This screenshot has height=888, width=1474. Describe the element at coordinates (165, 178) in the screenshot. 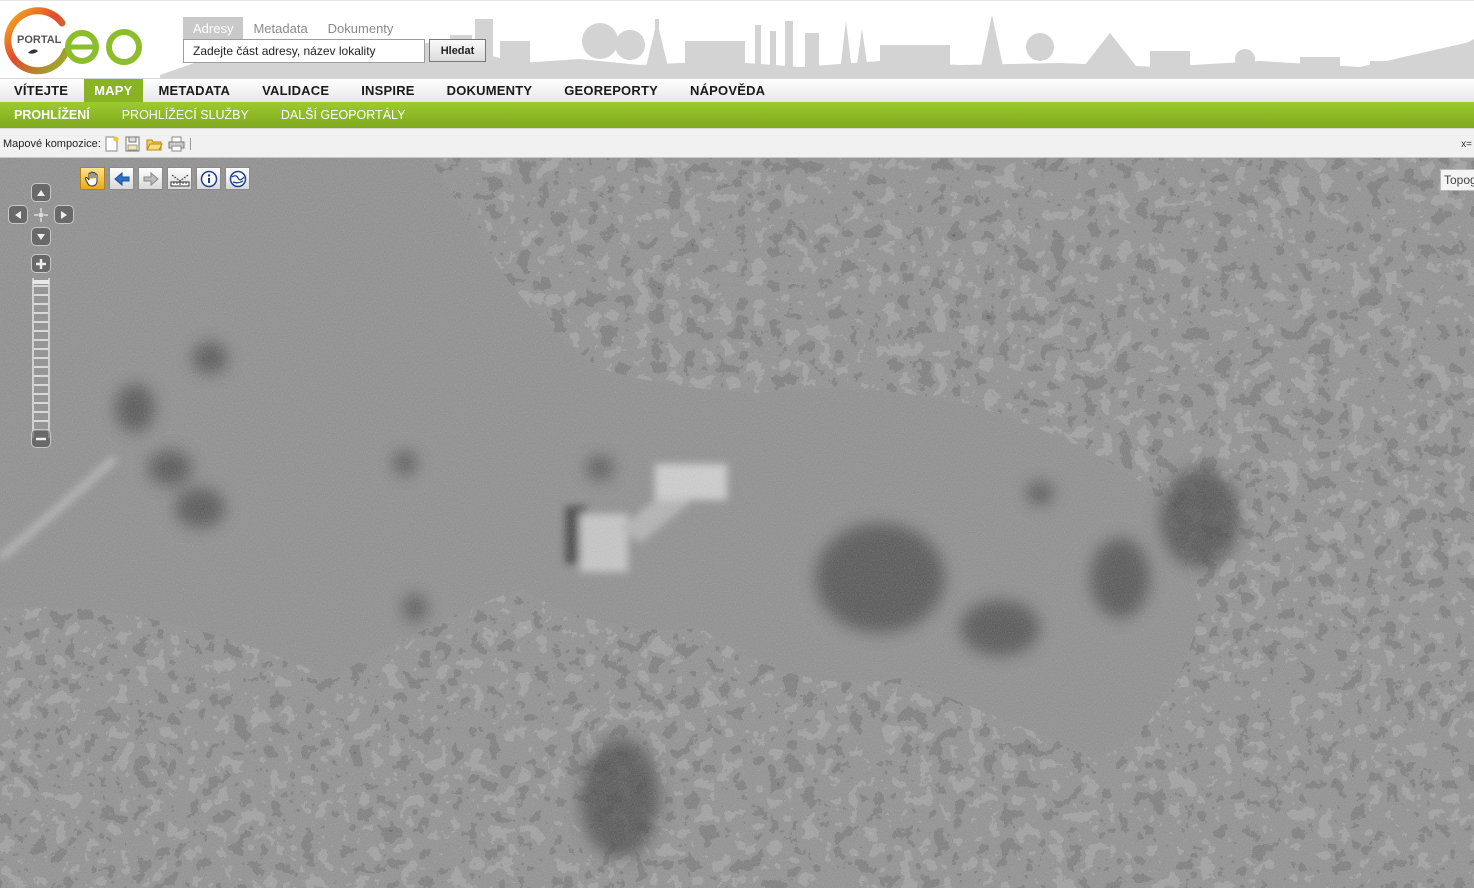

I see `map-toolbar` at that location.